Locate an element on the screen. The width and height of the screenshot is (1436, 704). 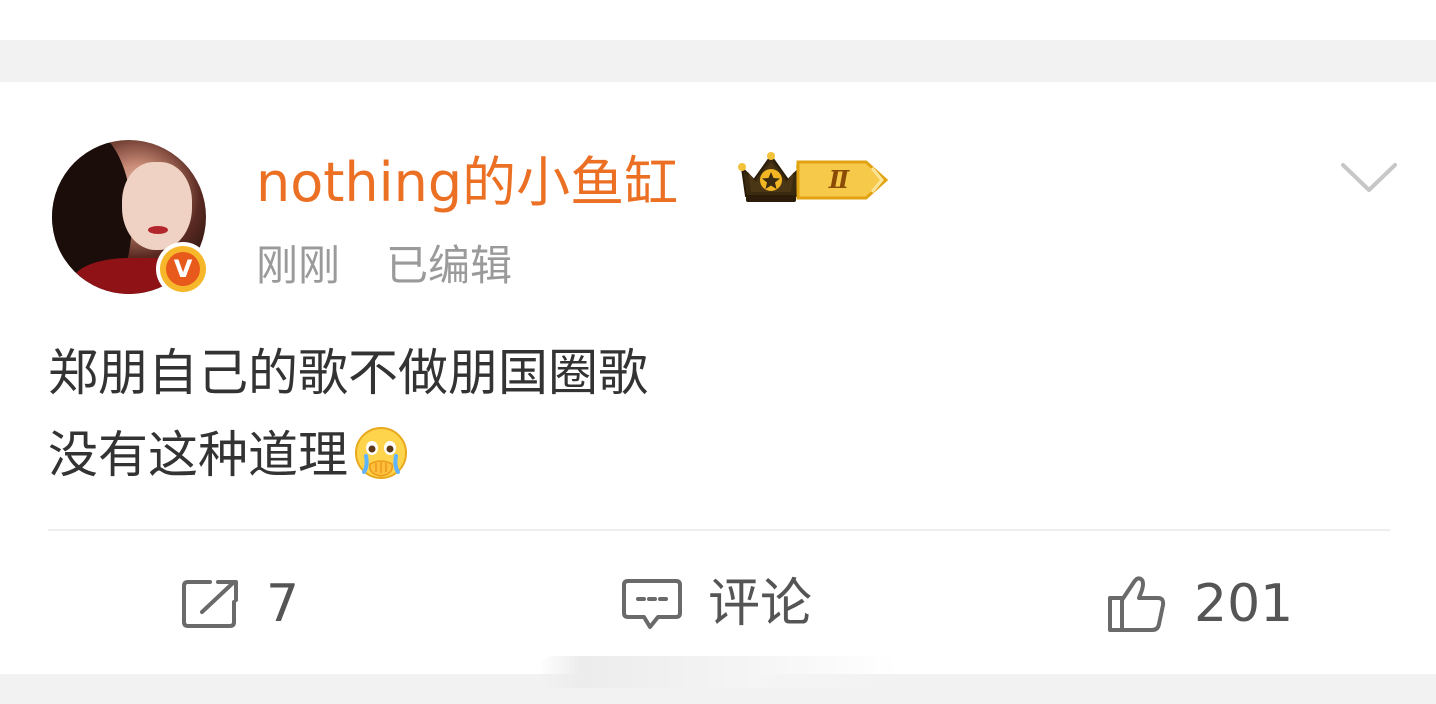
like-button: 201 is located at coordinates (1199, 604).